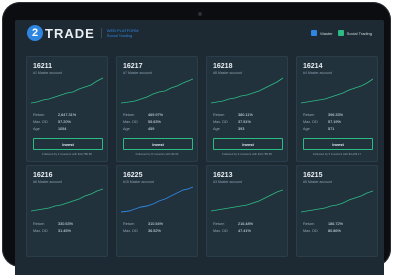 Image resolution: width=397 pixels, height=275 pixels. I want to click on front-camera, so click(200, 14).